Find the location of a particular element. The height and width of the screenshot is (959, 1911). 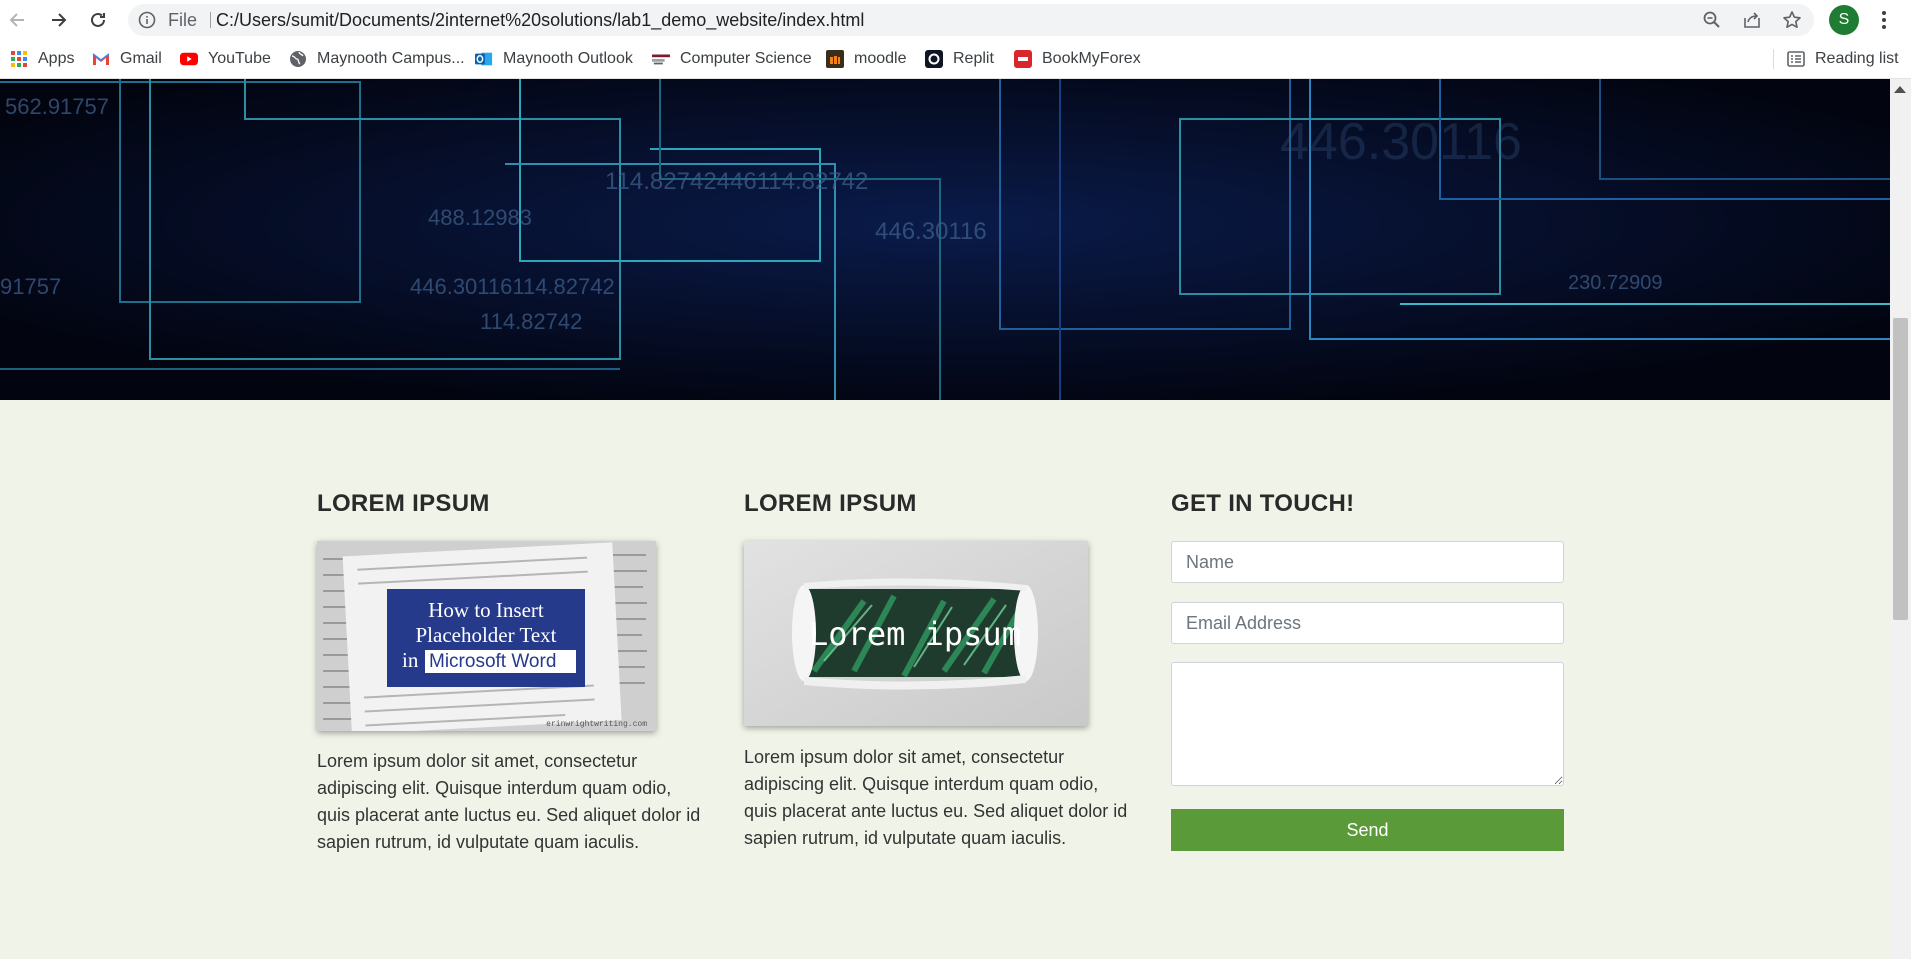

image-caption: Lorem ipsum is located at coordinates (915, 634).